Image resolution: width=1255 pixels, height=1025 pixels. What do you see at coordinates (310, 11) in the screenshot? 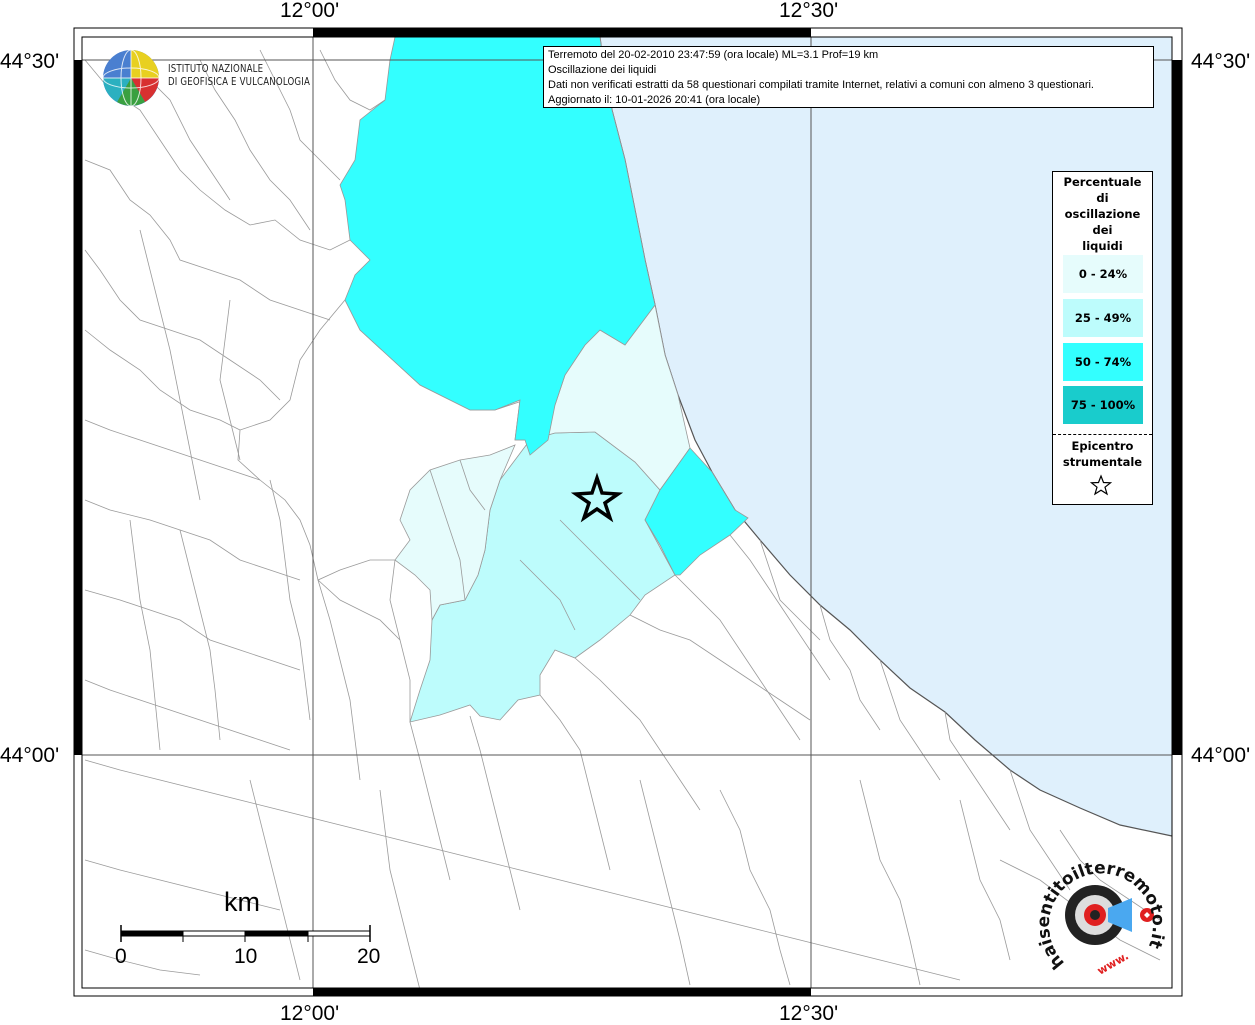
I see `lon-label-top-left: 12°00'` at bounding box center [310, 11].